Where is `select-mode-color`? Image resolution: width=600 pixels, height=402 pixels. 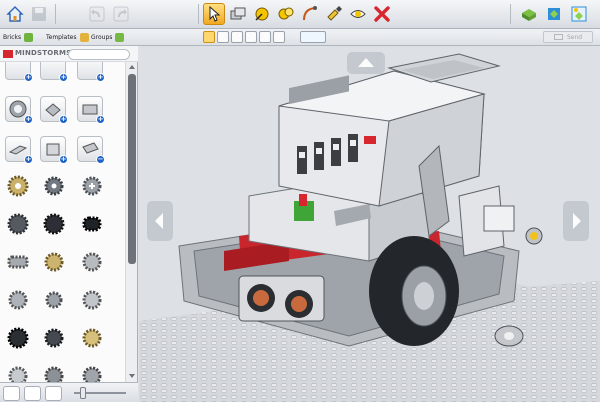 select-mode-color is located at coordinates (237, 37).